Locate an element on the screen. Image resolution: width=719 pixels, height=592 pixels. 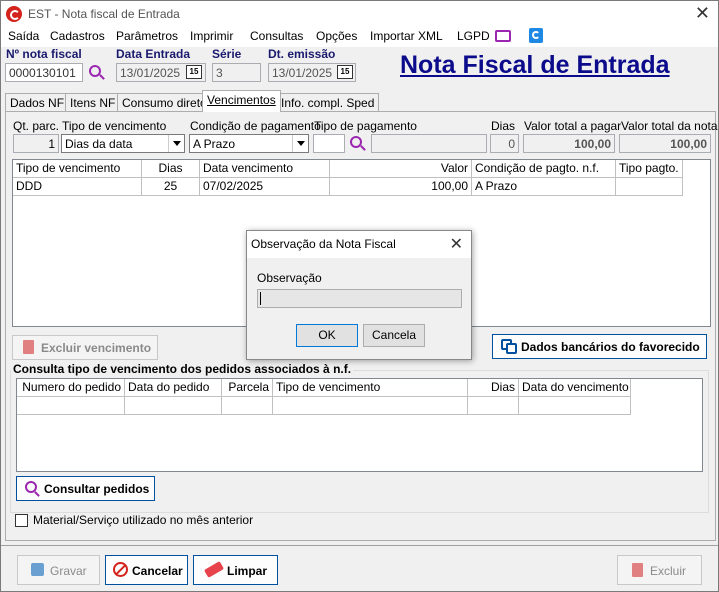
dados-bancarios-button: Dados bancários do favorecido is located at coordinates (599, 346).